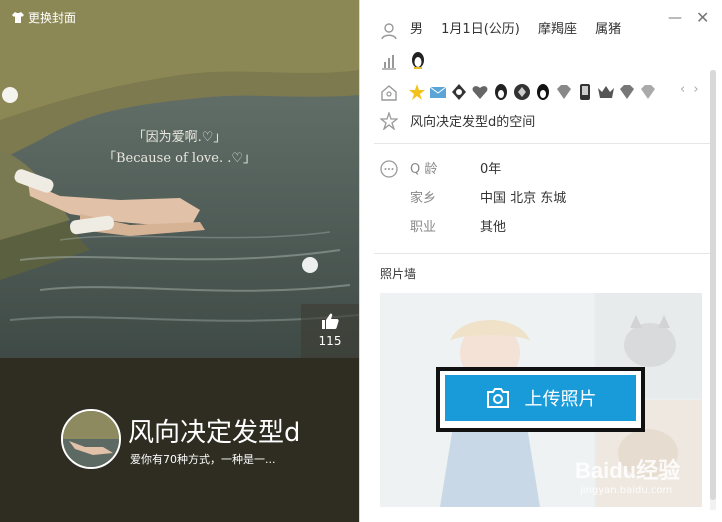  Describe the element at coordinates (91, 439) in the screenshot. I see `avatar` at that location.